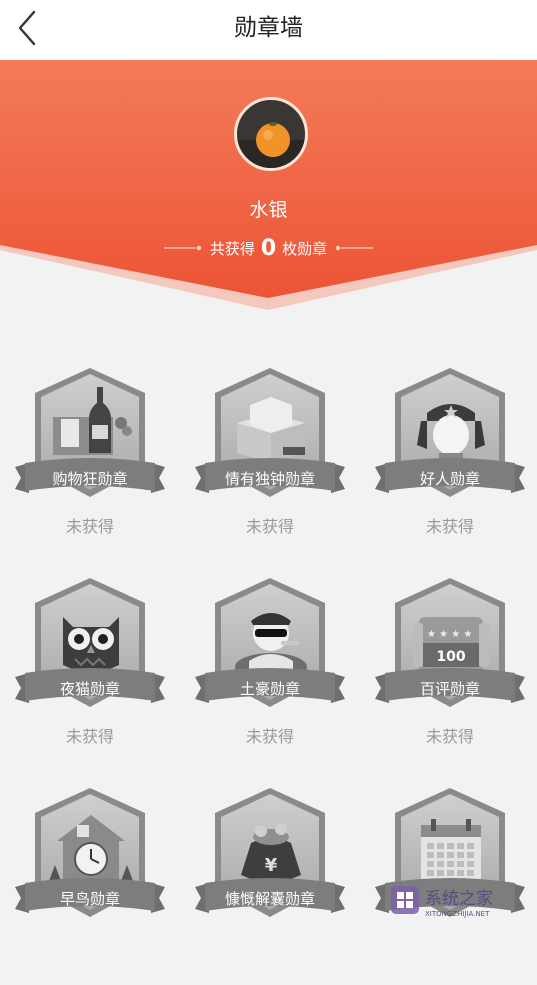 The width and height of the screenshot is (537, 985). Describe the element at coordinates (232, 248) in the screenshot. I see `count-prefix: 共获得` at that location.